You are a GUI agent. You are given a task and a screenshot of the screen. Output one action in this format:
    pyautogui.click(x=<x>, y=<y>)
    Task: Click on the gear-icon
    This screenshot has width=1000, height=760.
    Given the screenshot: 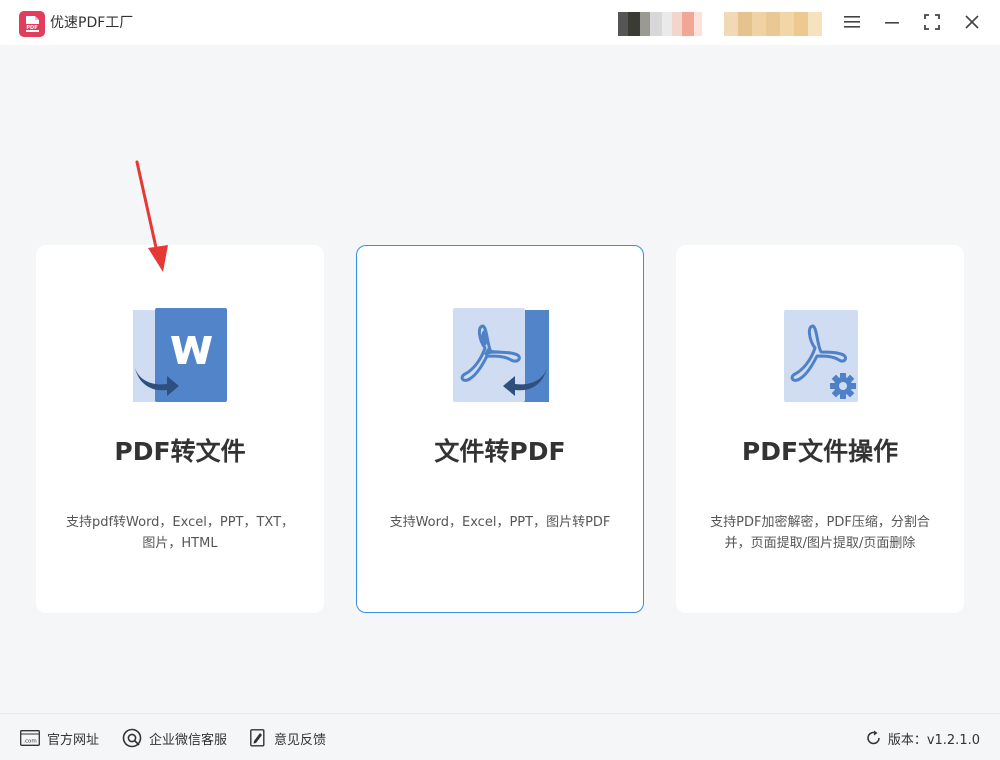 What is the action you would take?
    pyautogui.click(x=843, y=386)
    